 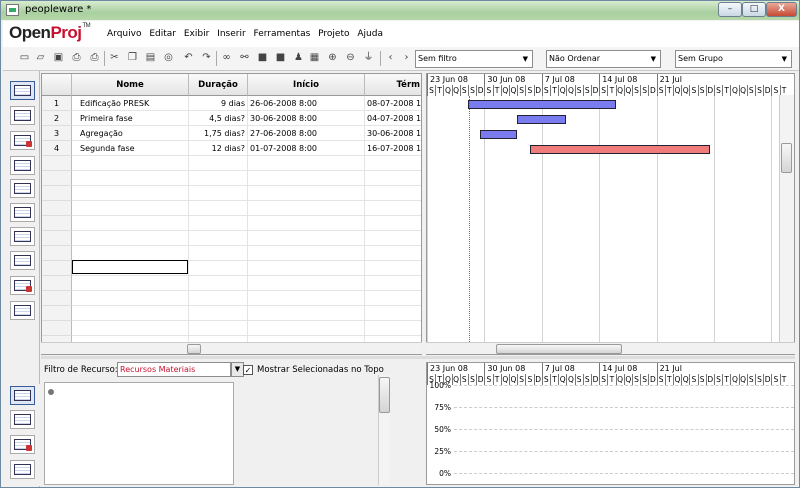 What do you see at coordinates (730, 9) in the screenshot?
I see `minimize-button: –` at bounding box center [730, 9].